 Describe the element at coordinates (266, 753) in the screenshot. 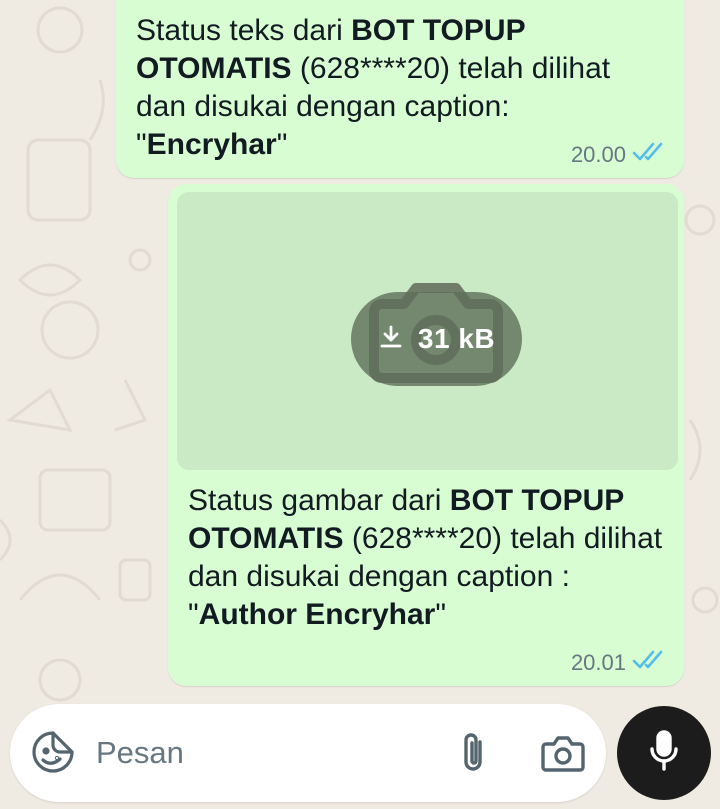

I see `message-input` at that location.